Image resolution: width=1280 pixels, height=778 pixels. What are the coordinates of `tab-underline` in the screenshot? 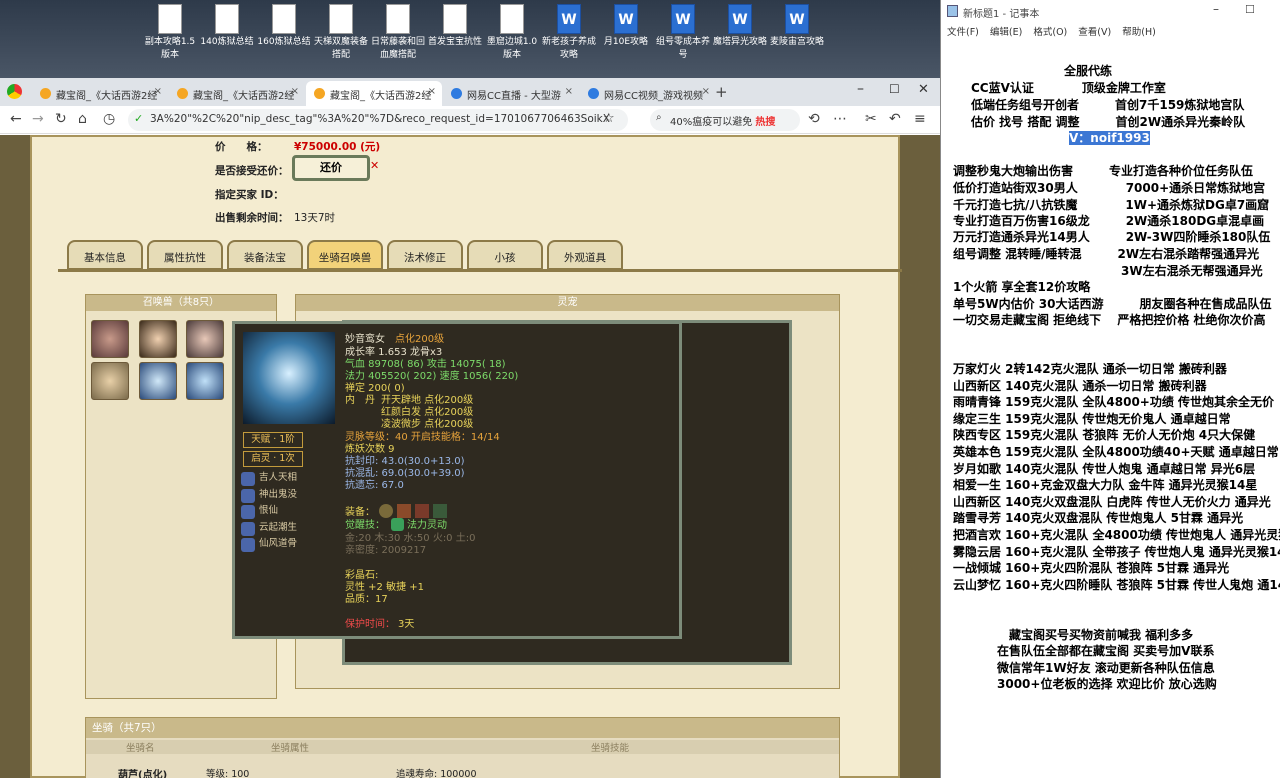 It's located at (480, 270).